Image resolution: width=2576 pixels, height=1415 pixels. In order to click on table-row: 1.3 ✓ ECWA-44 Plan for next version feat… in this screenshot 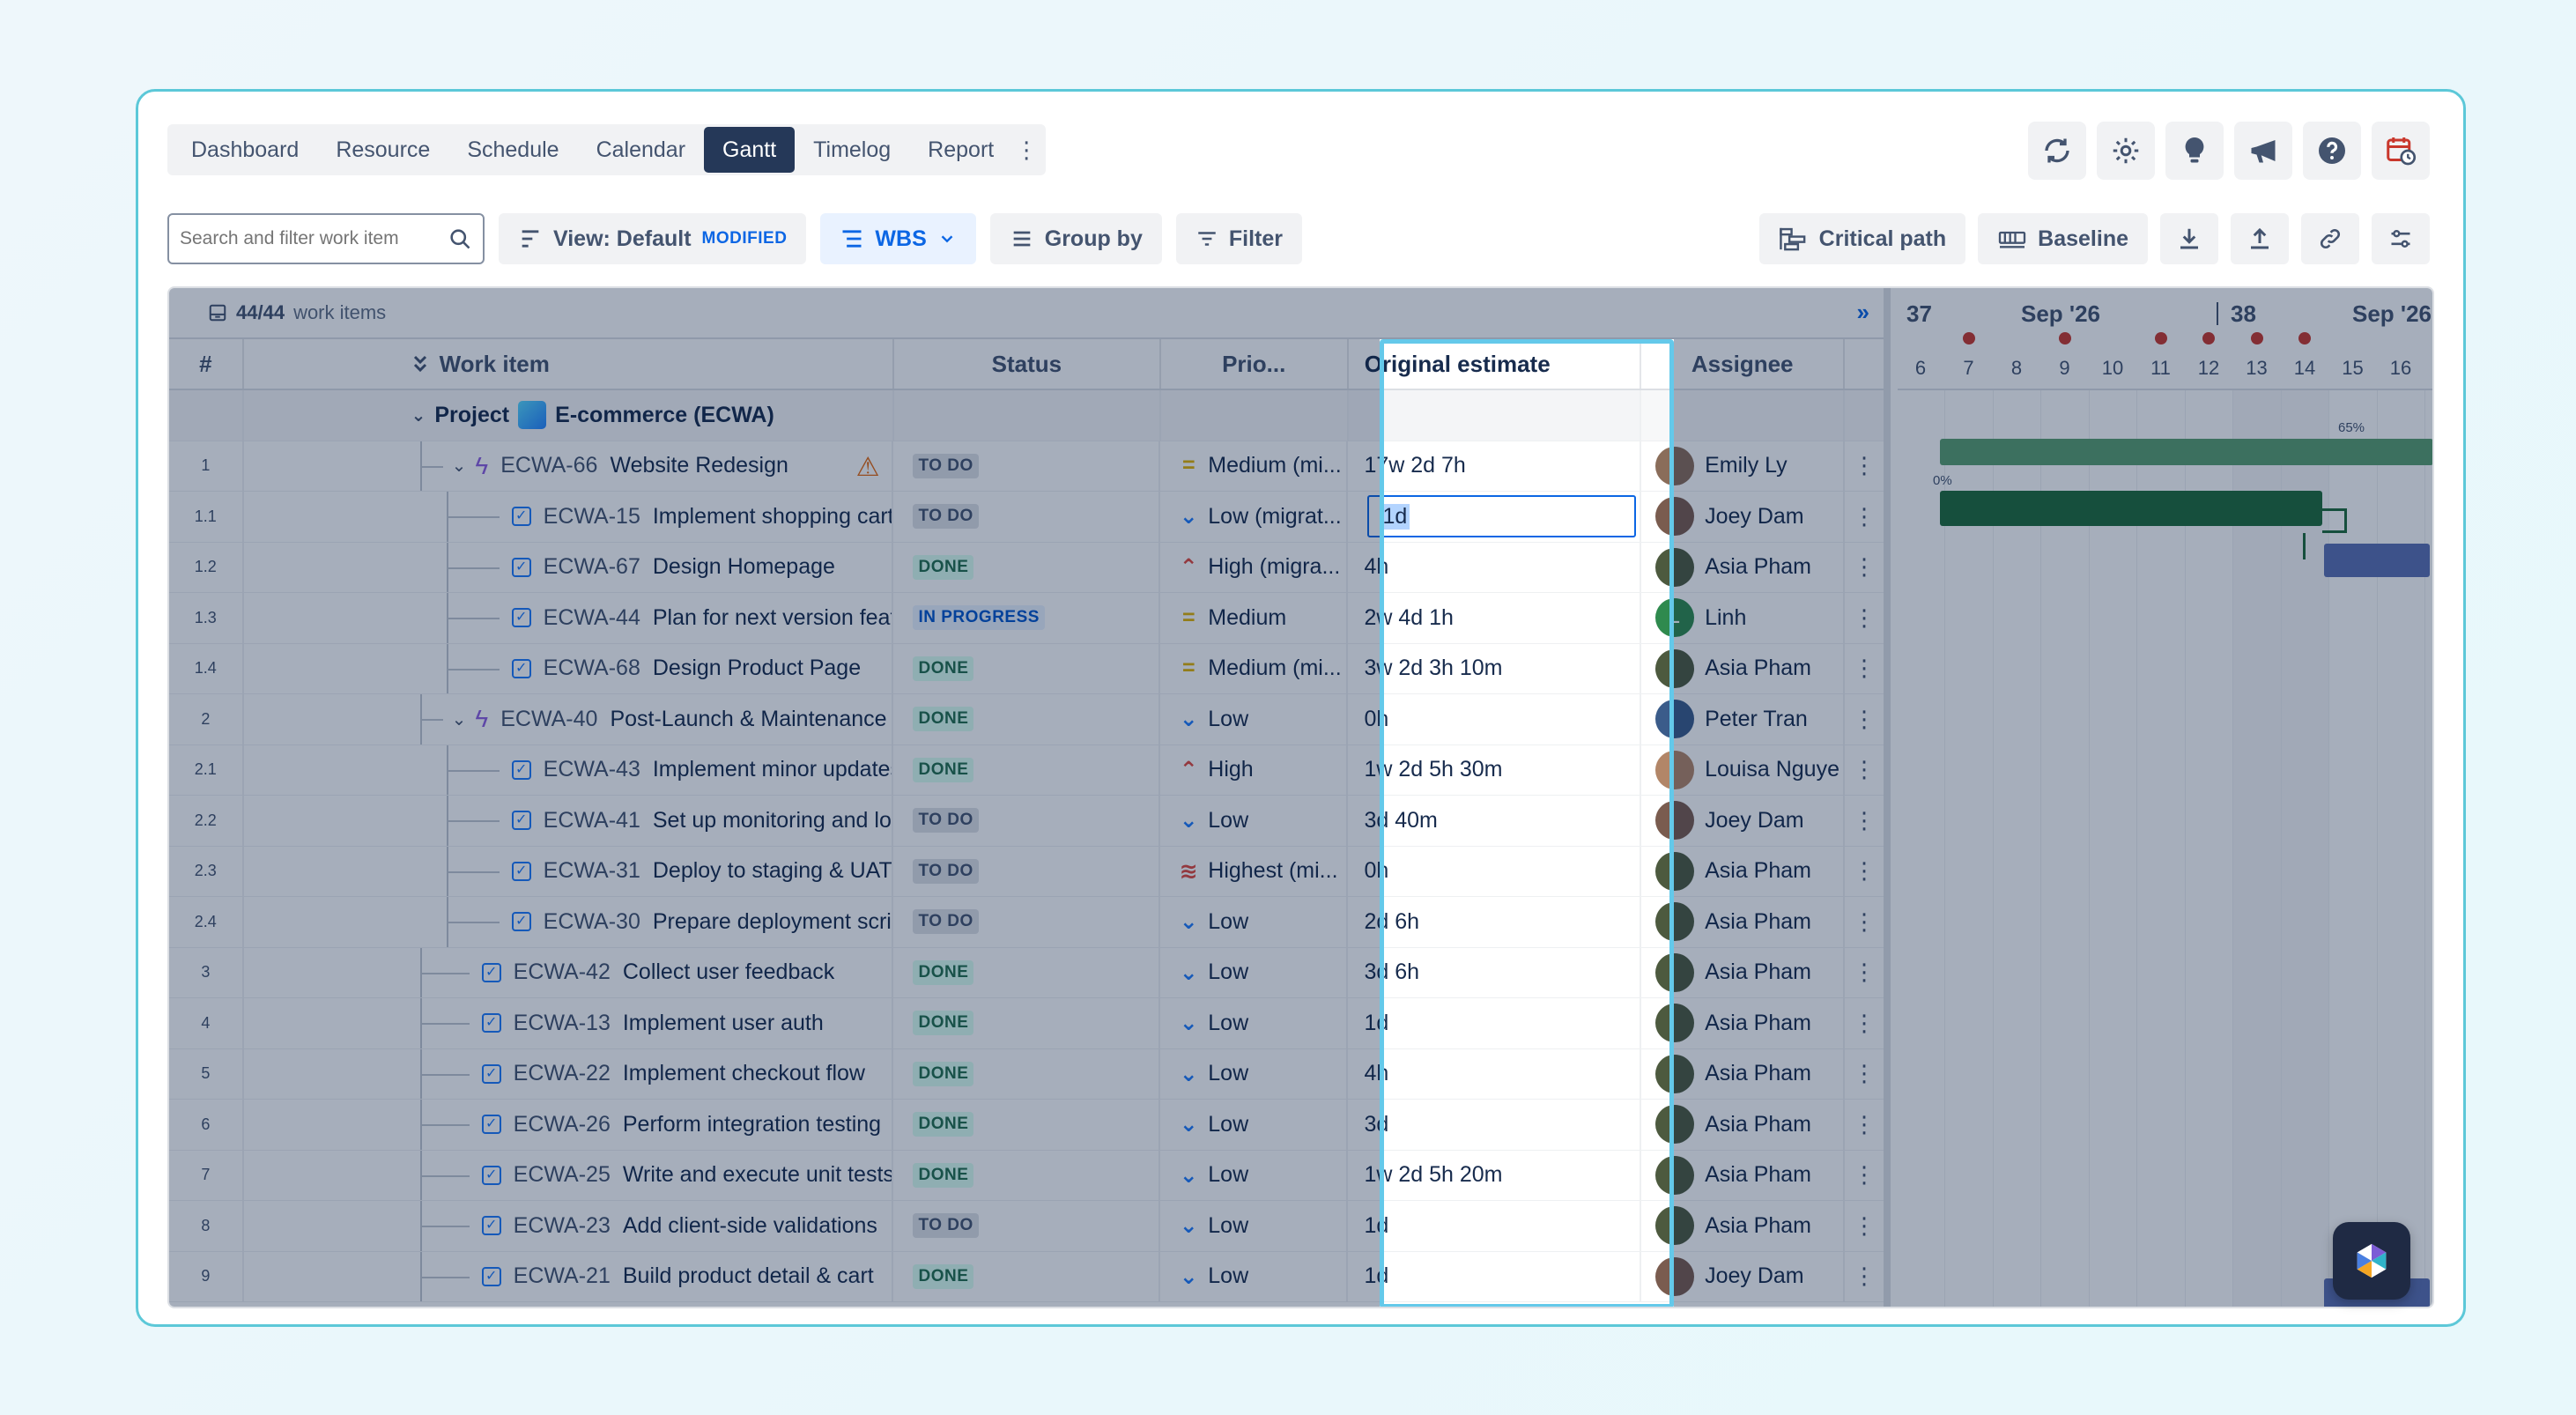, I will do `click(1027, 618)`.